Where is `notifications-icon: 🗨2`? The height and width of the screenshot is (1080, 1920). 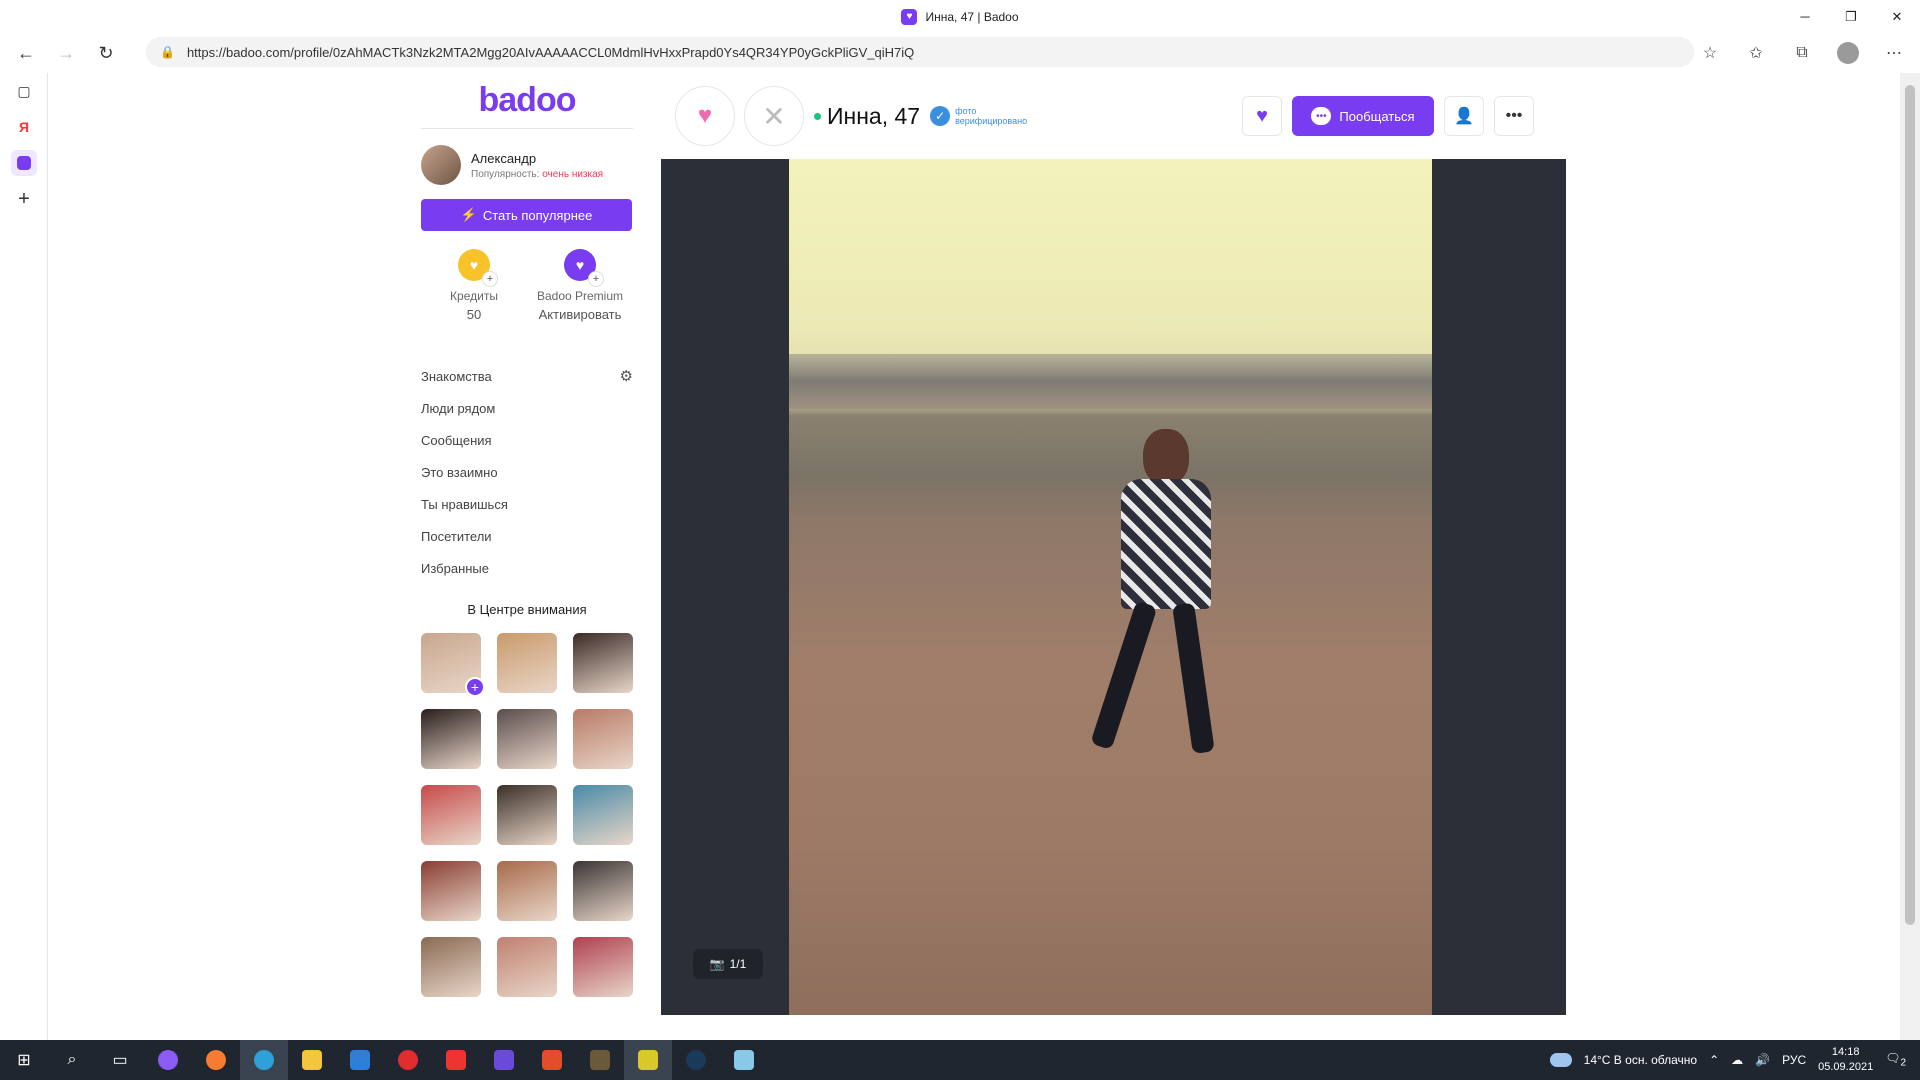 notifications-icon: 🗨2 is located at coordinates (1895, 1059).